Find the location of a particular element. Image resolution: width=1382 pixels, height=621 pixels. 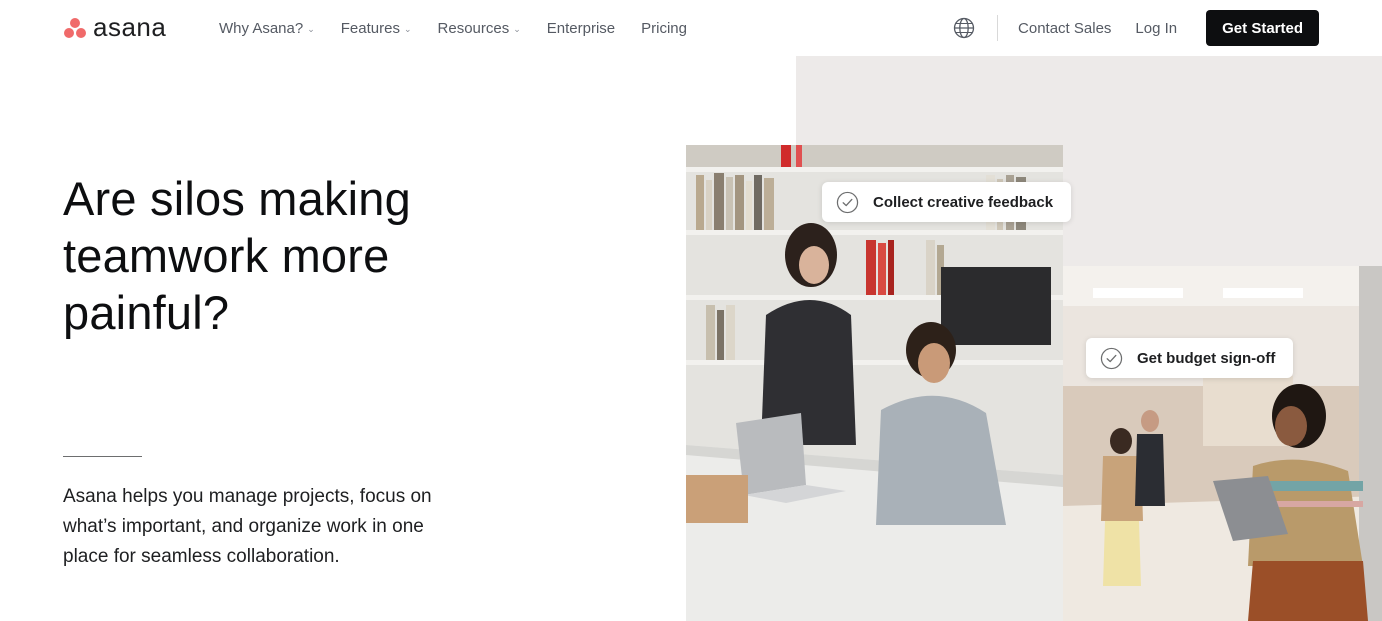

task-card-label: Get budget sign-off is located at coordinates (1206, 358).